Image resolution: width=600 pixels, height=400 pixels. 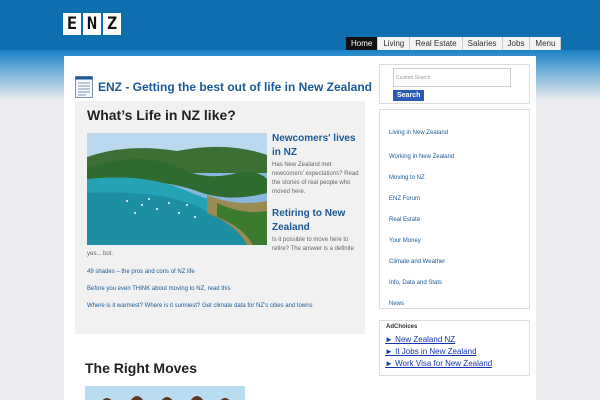 I want to click on feature-retiring-title: Retiring to New Zealand, so click(x=317, y=221).